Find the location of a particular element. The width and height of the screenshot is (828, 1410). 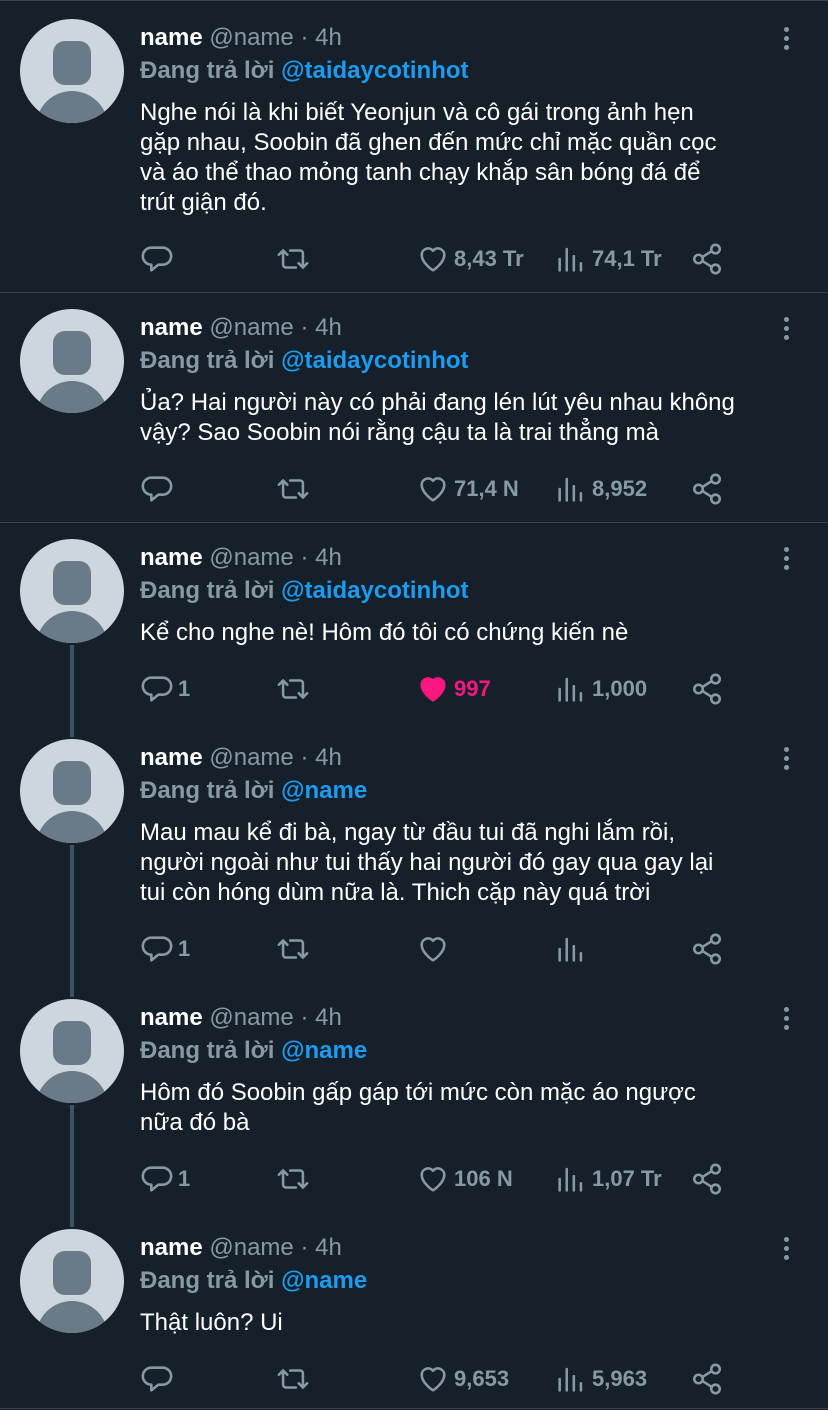

tweet-actions: 1 997 1,000 is located at coordinates (480, 689).